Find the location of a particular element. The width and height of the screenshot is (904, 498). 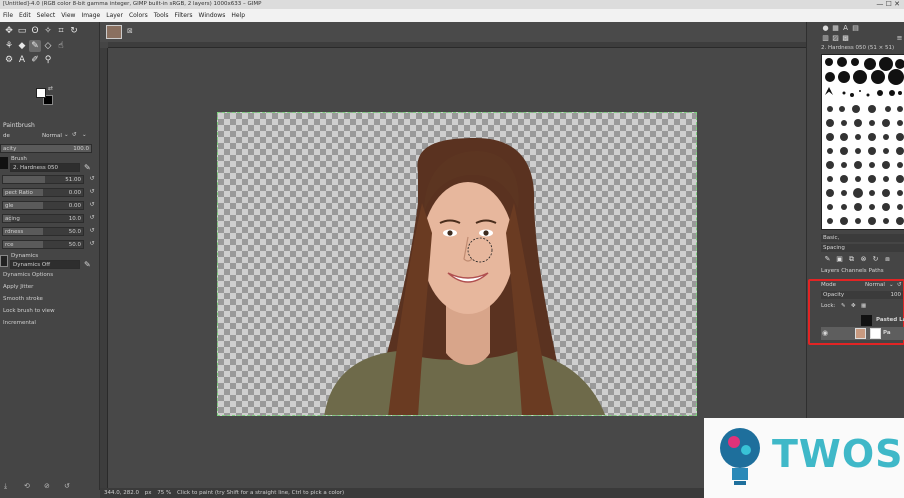

edit-dynamics-icon: ✎ is located at coordinates (87, 264).